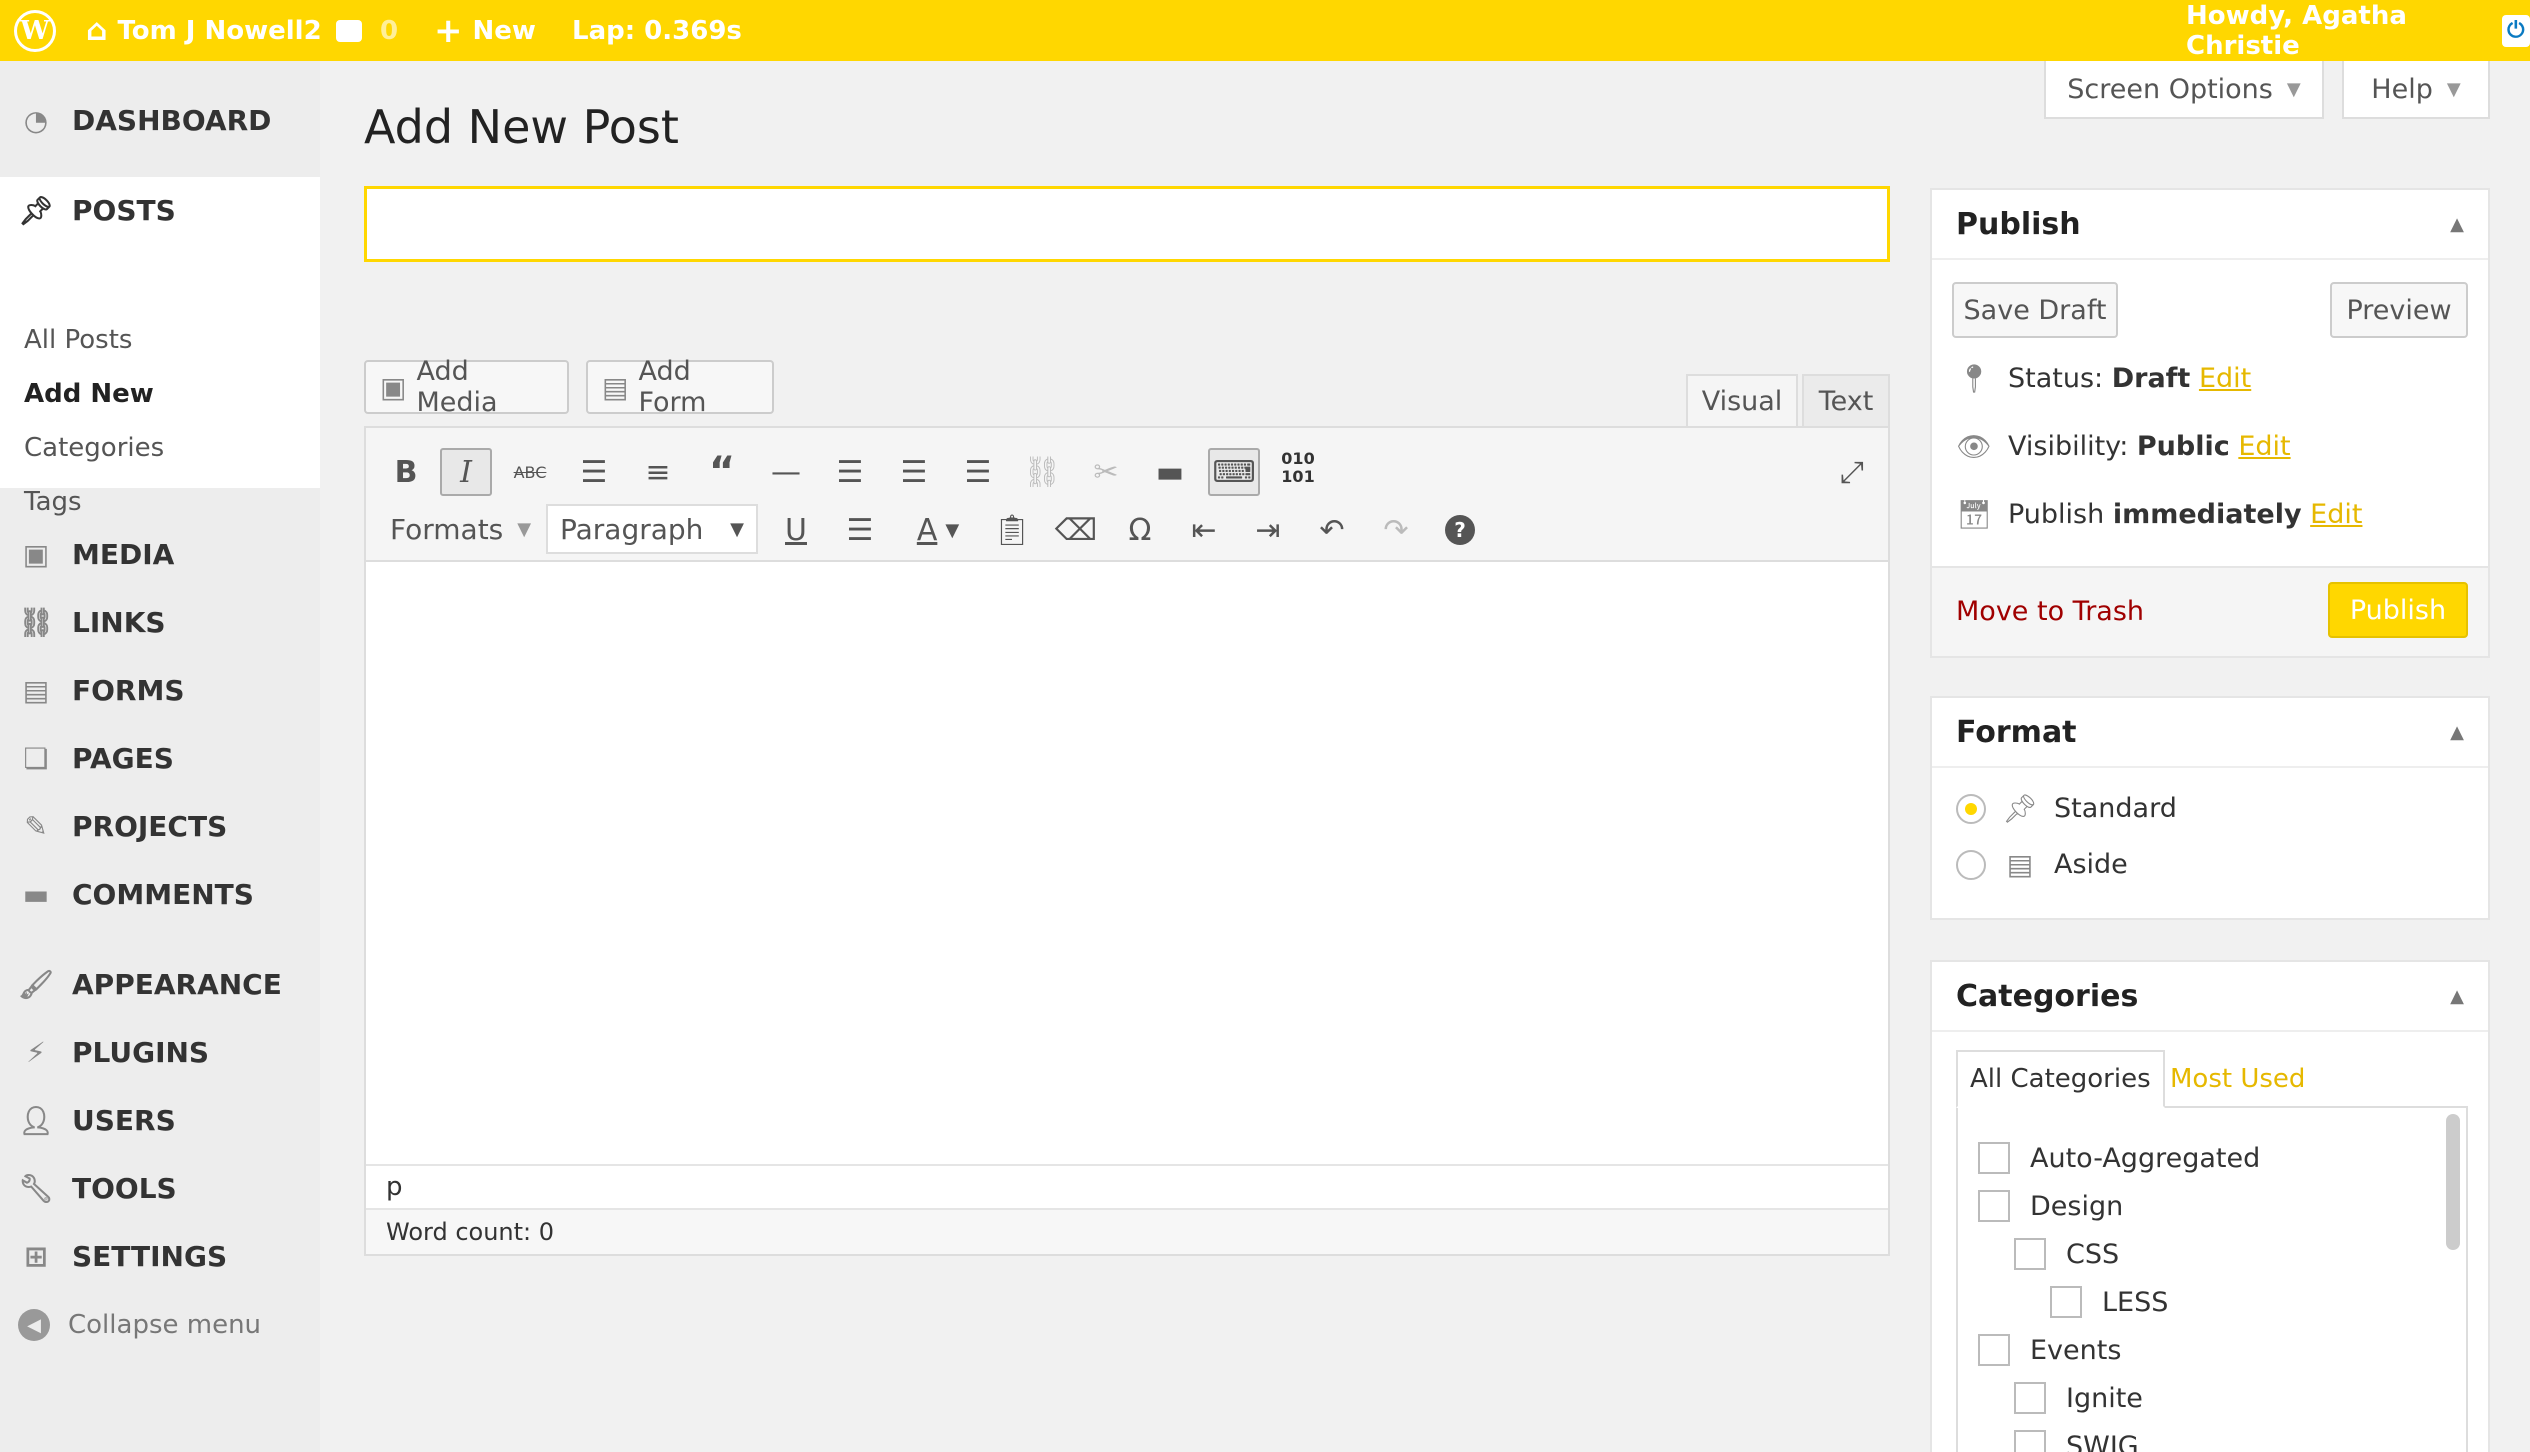 The image size is (2530, 1452). I want to click on text-color-icon: A ▼, so click(938, 530).